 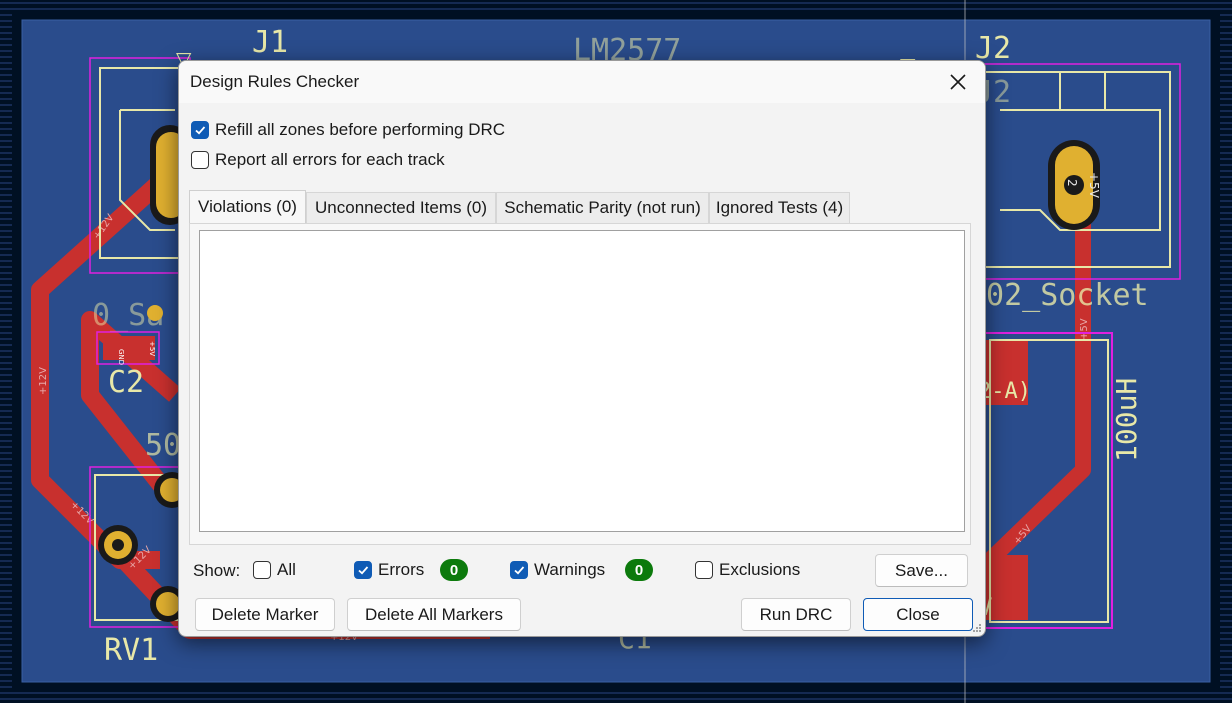 I want to click on ref-c2: C2, so click(x=126, y=382).